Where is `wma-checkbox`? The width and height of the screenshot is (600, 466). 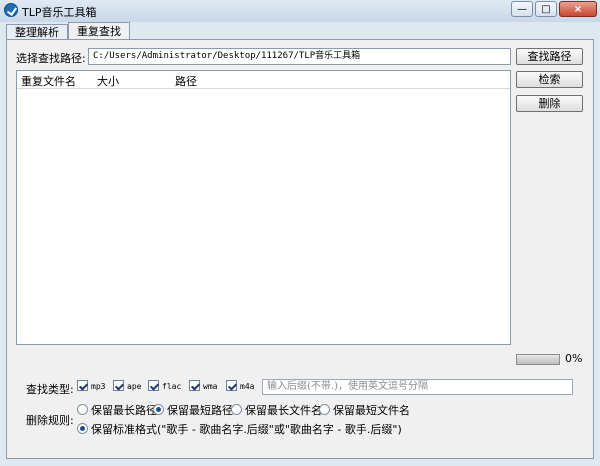
wma-checkbox is located at coordinates (194, 385).